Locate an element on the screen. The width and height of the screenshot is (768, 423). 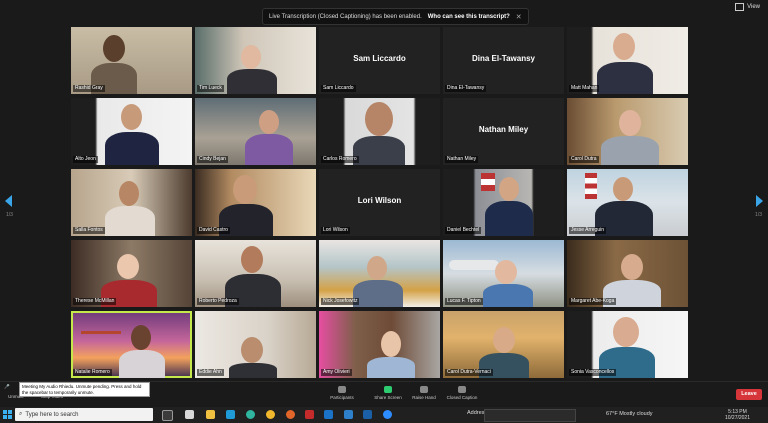
participant-display-name: Sam Liccardo is located at coordinates (379, 58).